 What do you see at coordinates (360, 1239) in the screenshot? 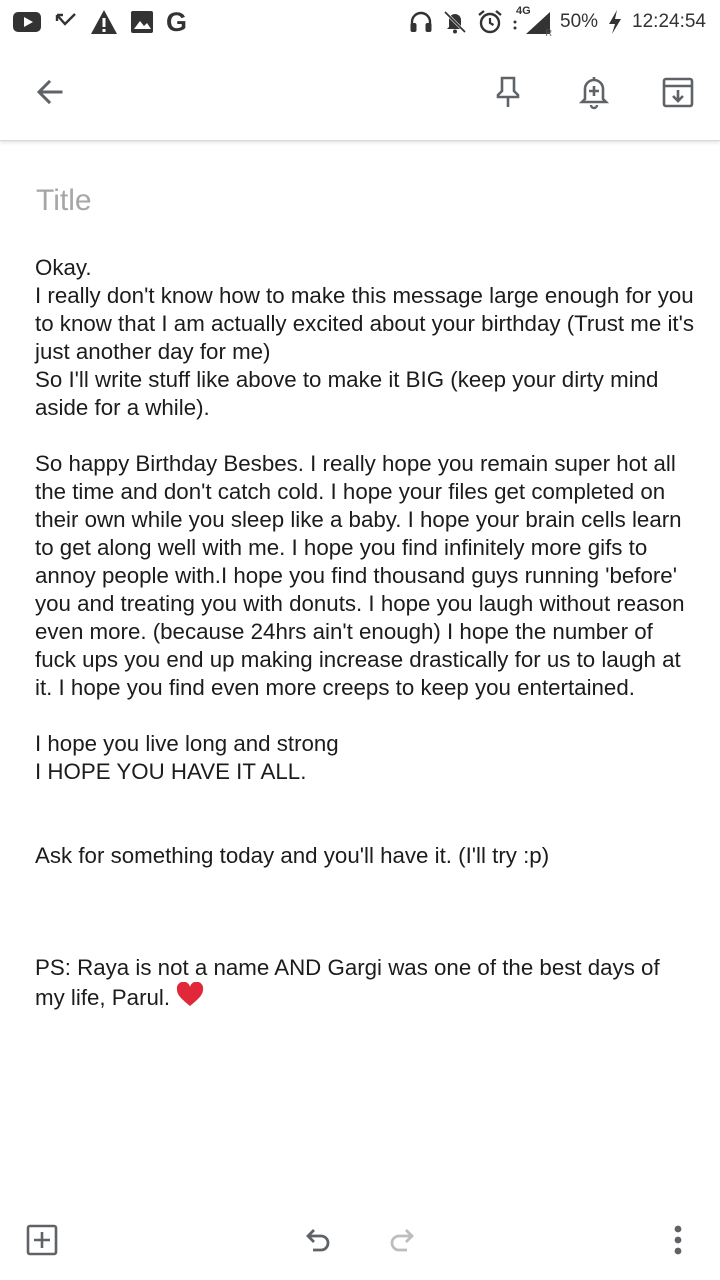
I see `note-bottom-bar` at bounding box center [360, 1239].